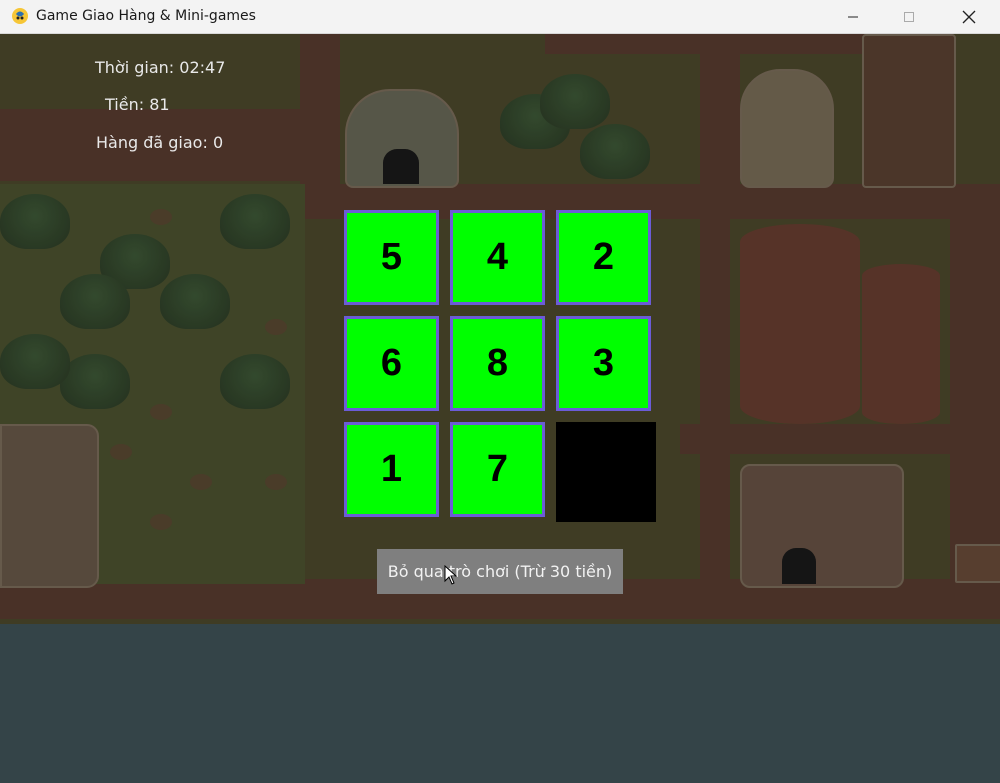 The image size is (1000, 783). Describe the element at coordinates (497, 469) in the screenshot. I see `puzzle-tile: 7` at that location.